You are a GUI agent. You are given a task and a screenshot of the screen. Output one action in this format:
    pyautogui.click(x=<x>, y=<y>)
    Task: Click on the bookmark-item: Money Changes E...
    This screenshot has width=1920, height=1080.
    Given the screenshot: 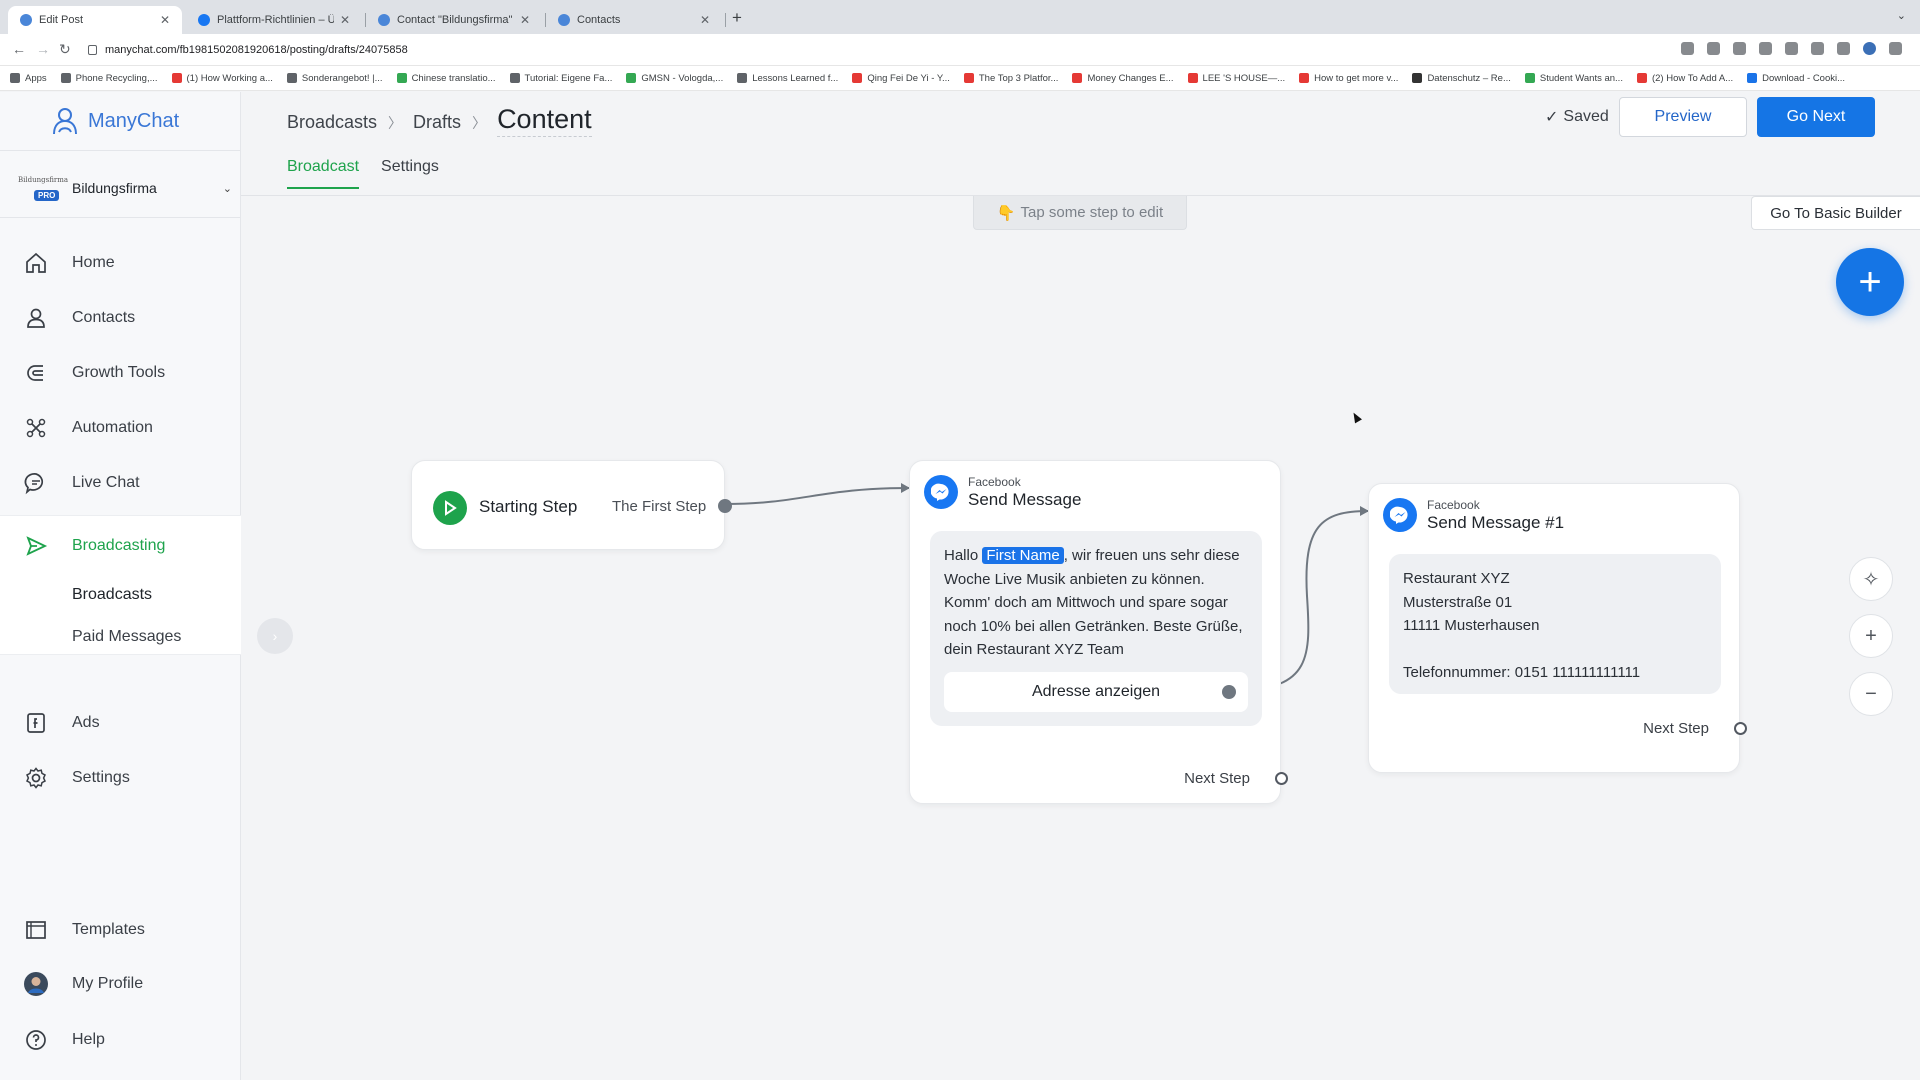 What is the action you would take?
    pyautogui.click(x=1123, y=78)
    